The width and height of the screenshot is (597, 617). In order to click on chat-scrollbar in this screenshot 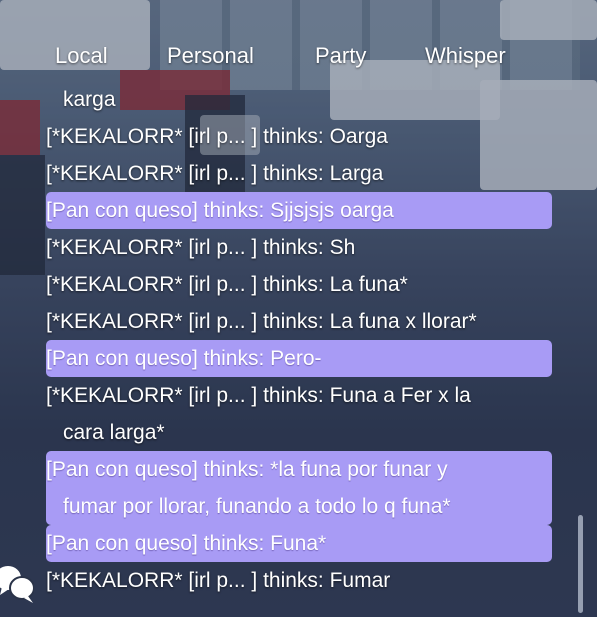, I will do `click(580, 564)`.